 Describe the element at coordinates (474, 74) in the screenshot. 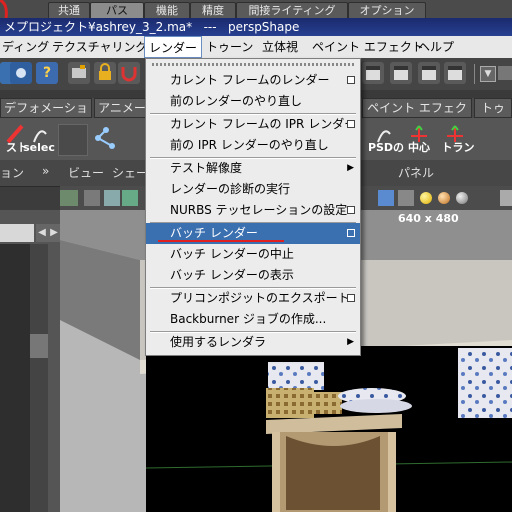

I see `toolbar-divider` at that location.